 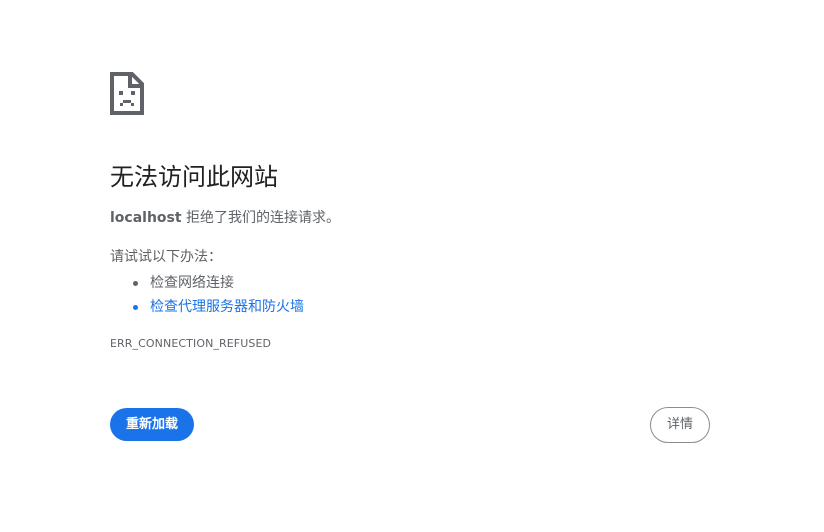 What do you see at coordinates (191, 343) in the screenshot?
I see `error-code: ERR_CONNECTION_REFUSED` at bounding box center [191, 343].